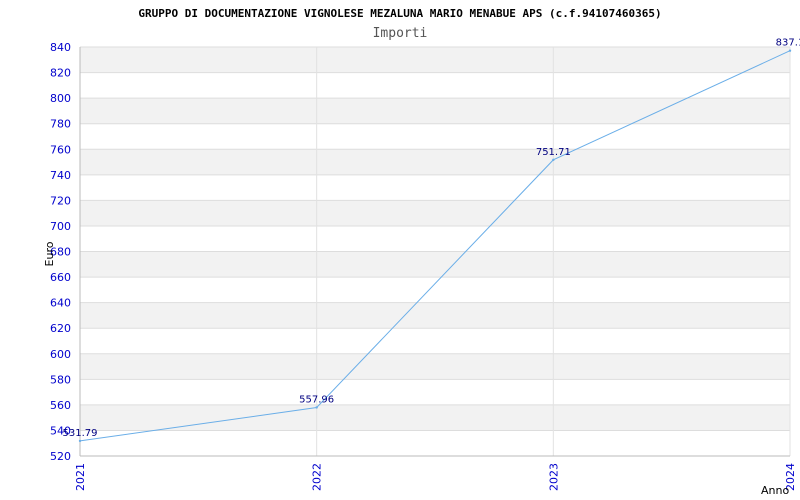 Image resolution: width=800 pixels, height=500 pixels. Describe the element at coordinates (435, 477) in the screenshot. I see `x-tick-labels: 2021 2022 2023 2024` at that location.